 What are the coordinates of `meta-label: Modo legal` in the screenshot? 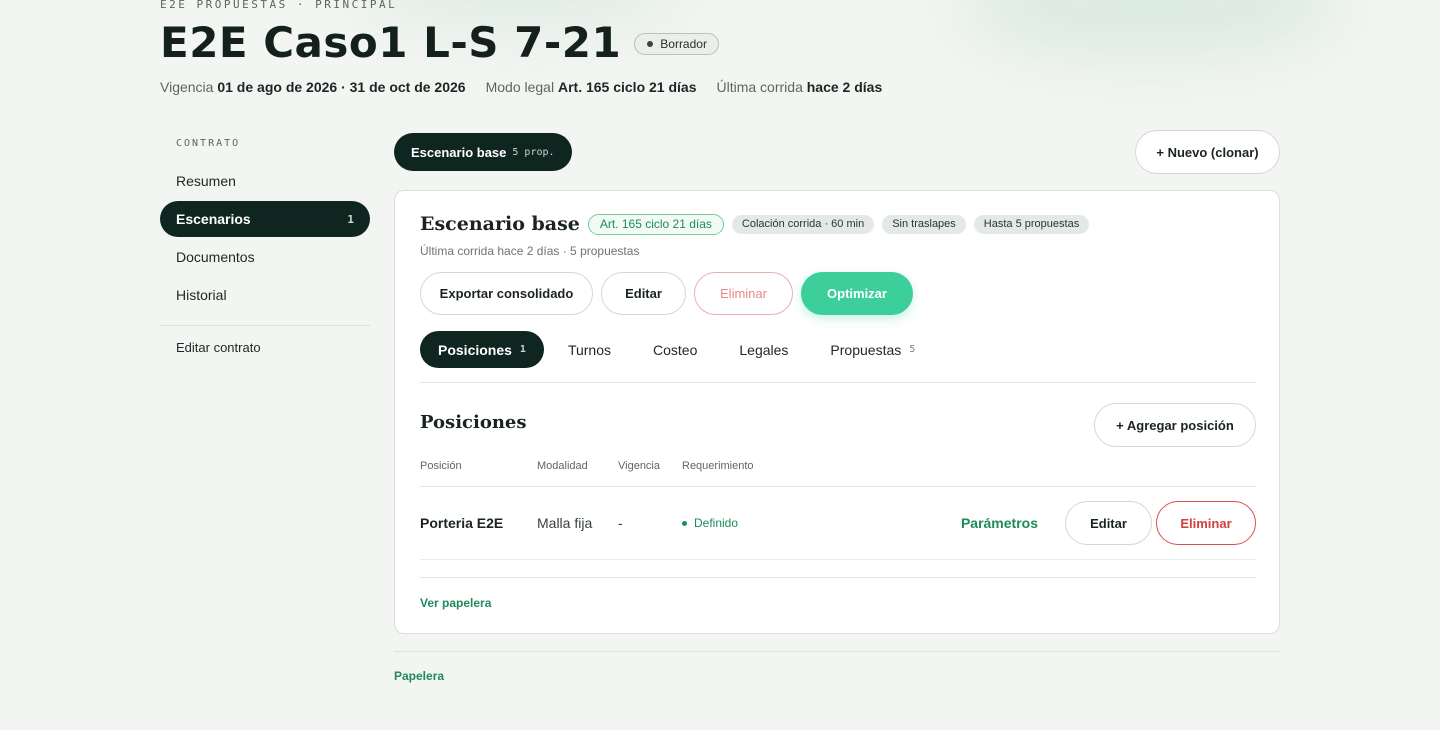 It's located at (520, 87).